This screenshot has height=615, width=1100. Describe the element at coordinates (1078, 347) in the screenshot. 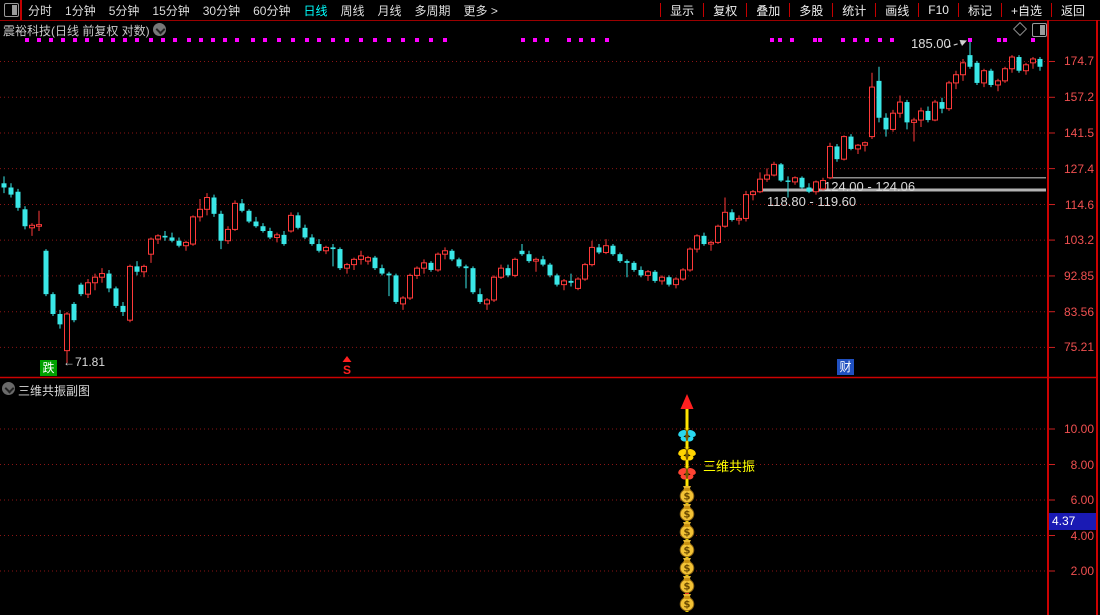

I see `price-axis-label: 75.21` at that location.